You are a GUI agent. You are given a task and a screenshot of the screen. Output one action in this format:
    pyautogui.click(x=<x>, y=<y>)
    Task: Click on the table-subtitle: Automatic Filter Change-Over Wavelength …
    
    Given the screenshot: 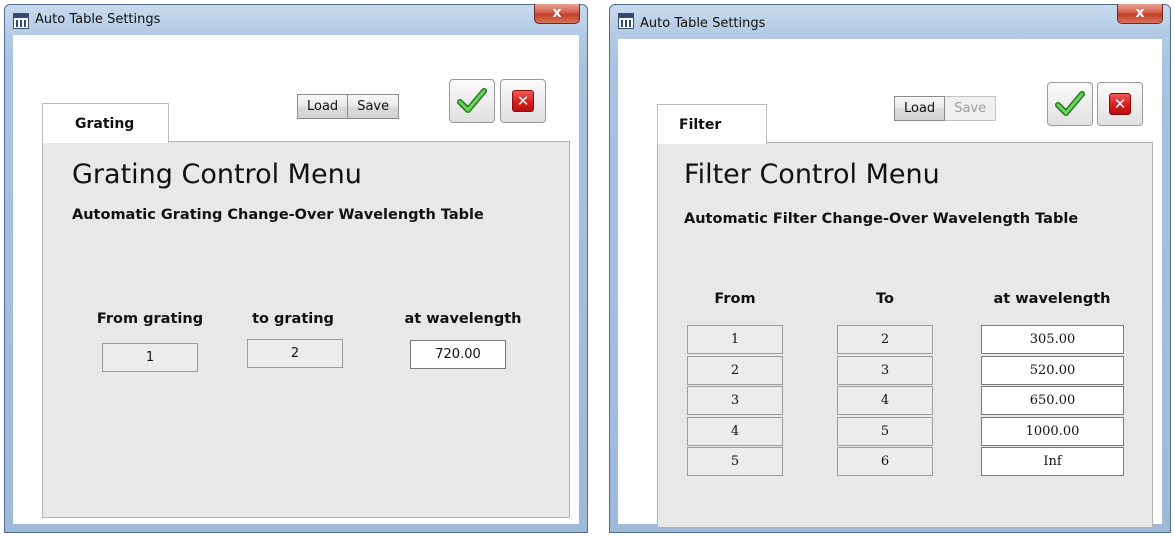 What is the action you would take?
    pyautogui.click(x=881, y=219)
    